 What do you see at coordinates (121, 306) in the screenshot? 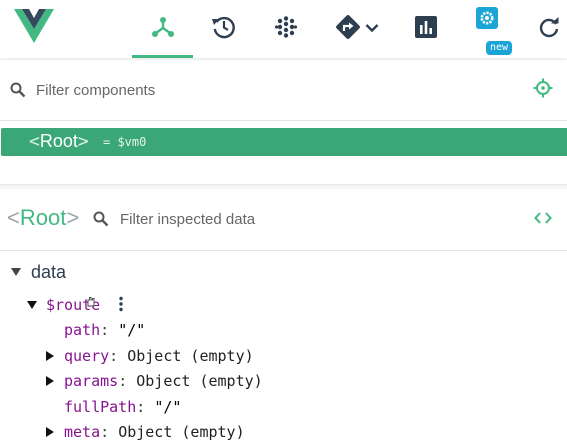
I see `more-options-icon` at bounding box center [121, 306].